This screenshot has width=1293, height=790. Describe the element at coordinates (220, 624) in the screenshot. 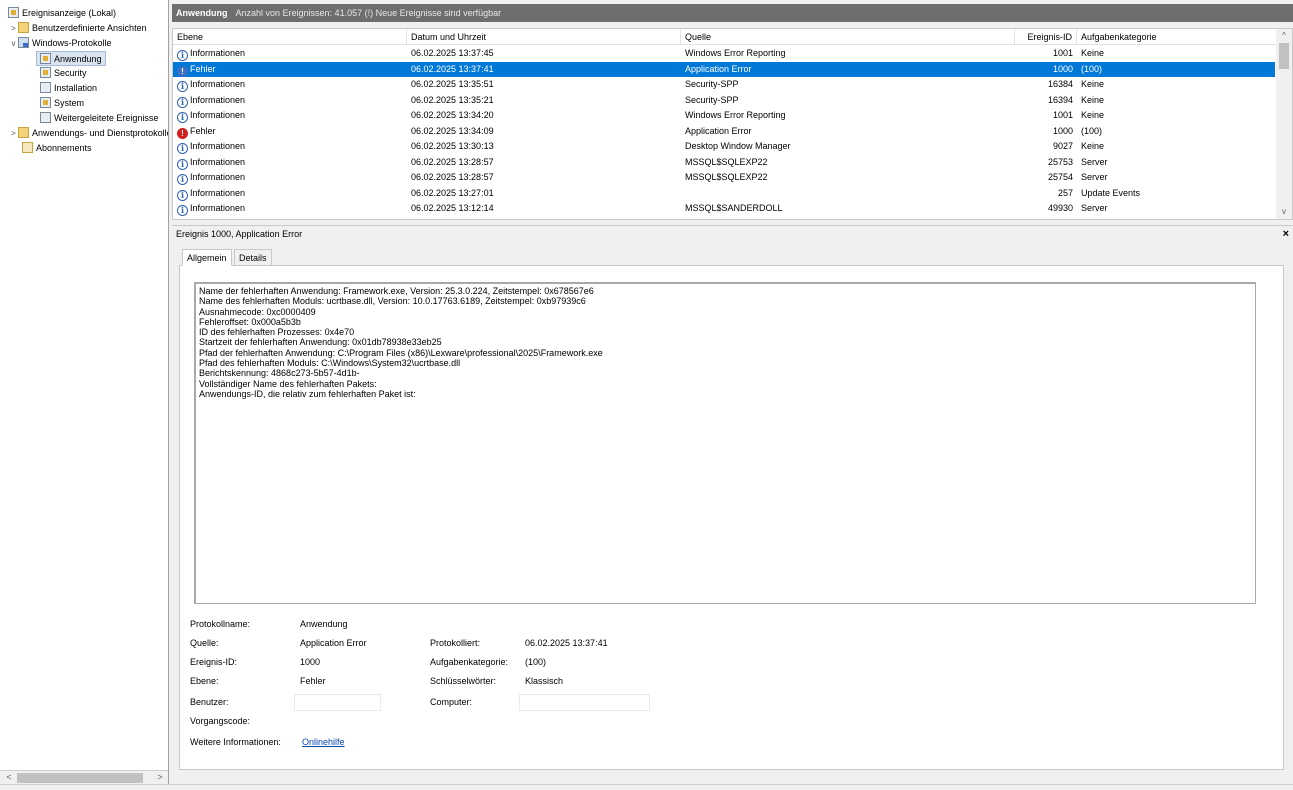

I see `protokollname-label: Protokollname:` at that location.